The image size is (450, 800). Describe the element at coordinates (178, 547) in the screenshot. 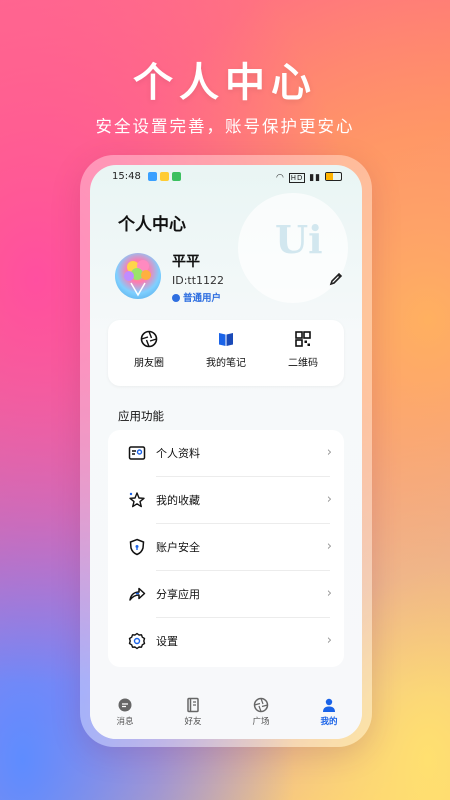

I see `menu-item-label: 账户安全` at that location.